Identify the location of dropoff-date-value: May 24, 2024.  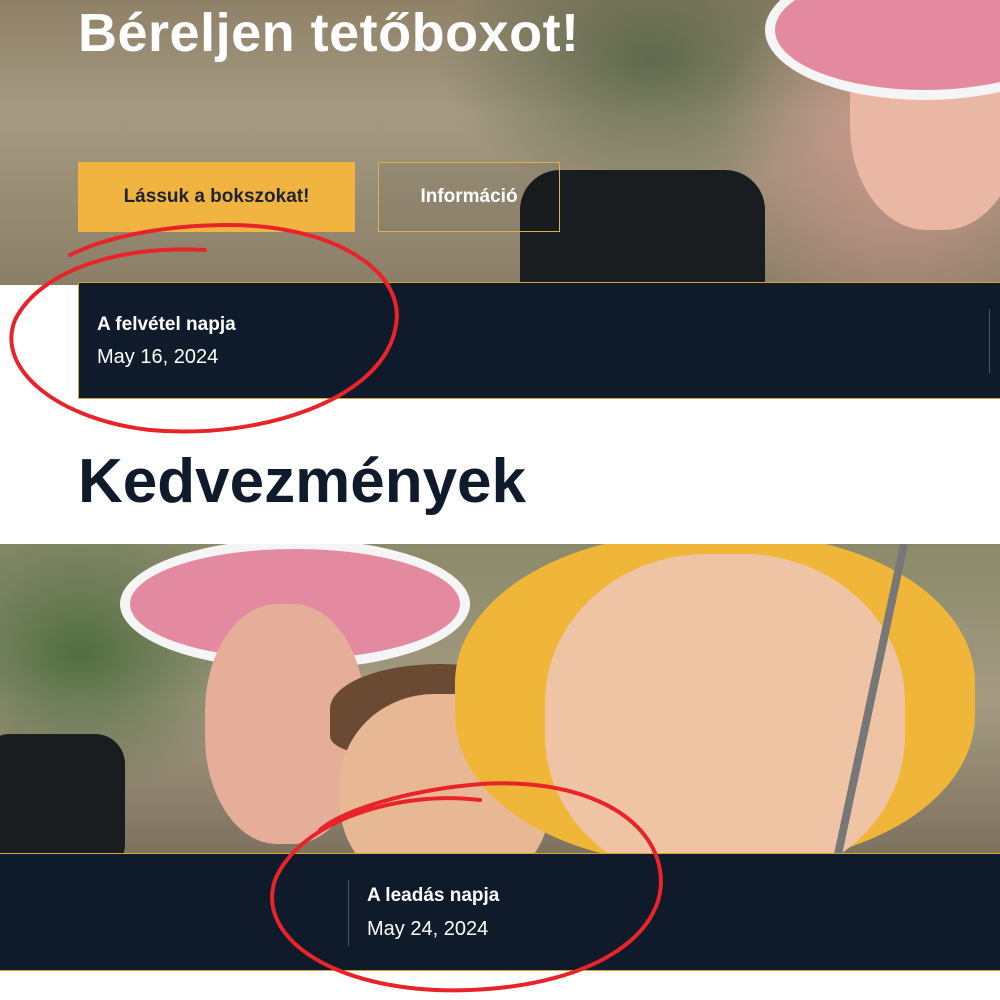
(427, 929).